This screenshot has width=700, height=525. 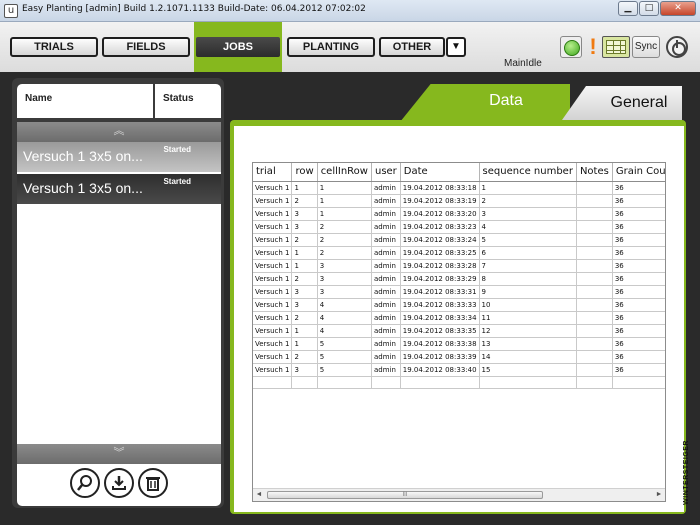 I want to click on table-cell: 10, so click(x=528, y=305).